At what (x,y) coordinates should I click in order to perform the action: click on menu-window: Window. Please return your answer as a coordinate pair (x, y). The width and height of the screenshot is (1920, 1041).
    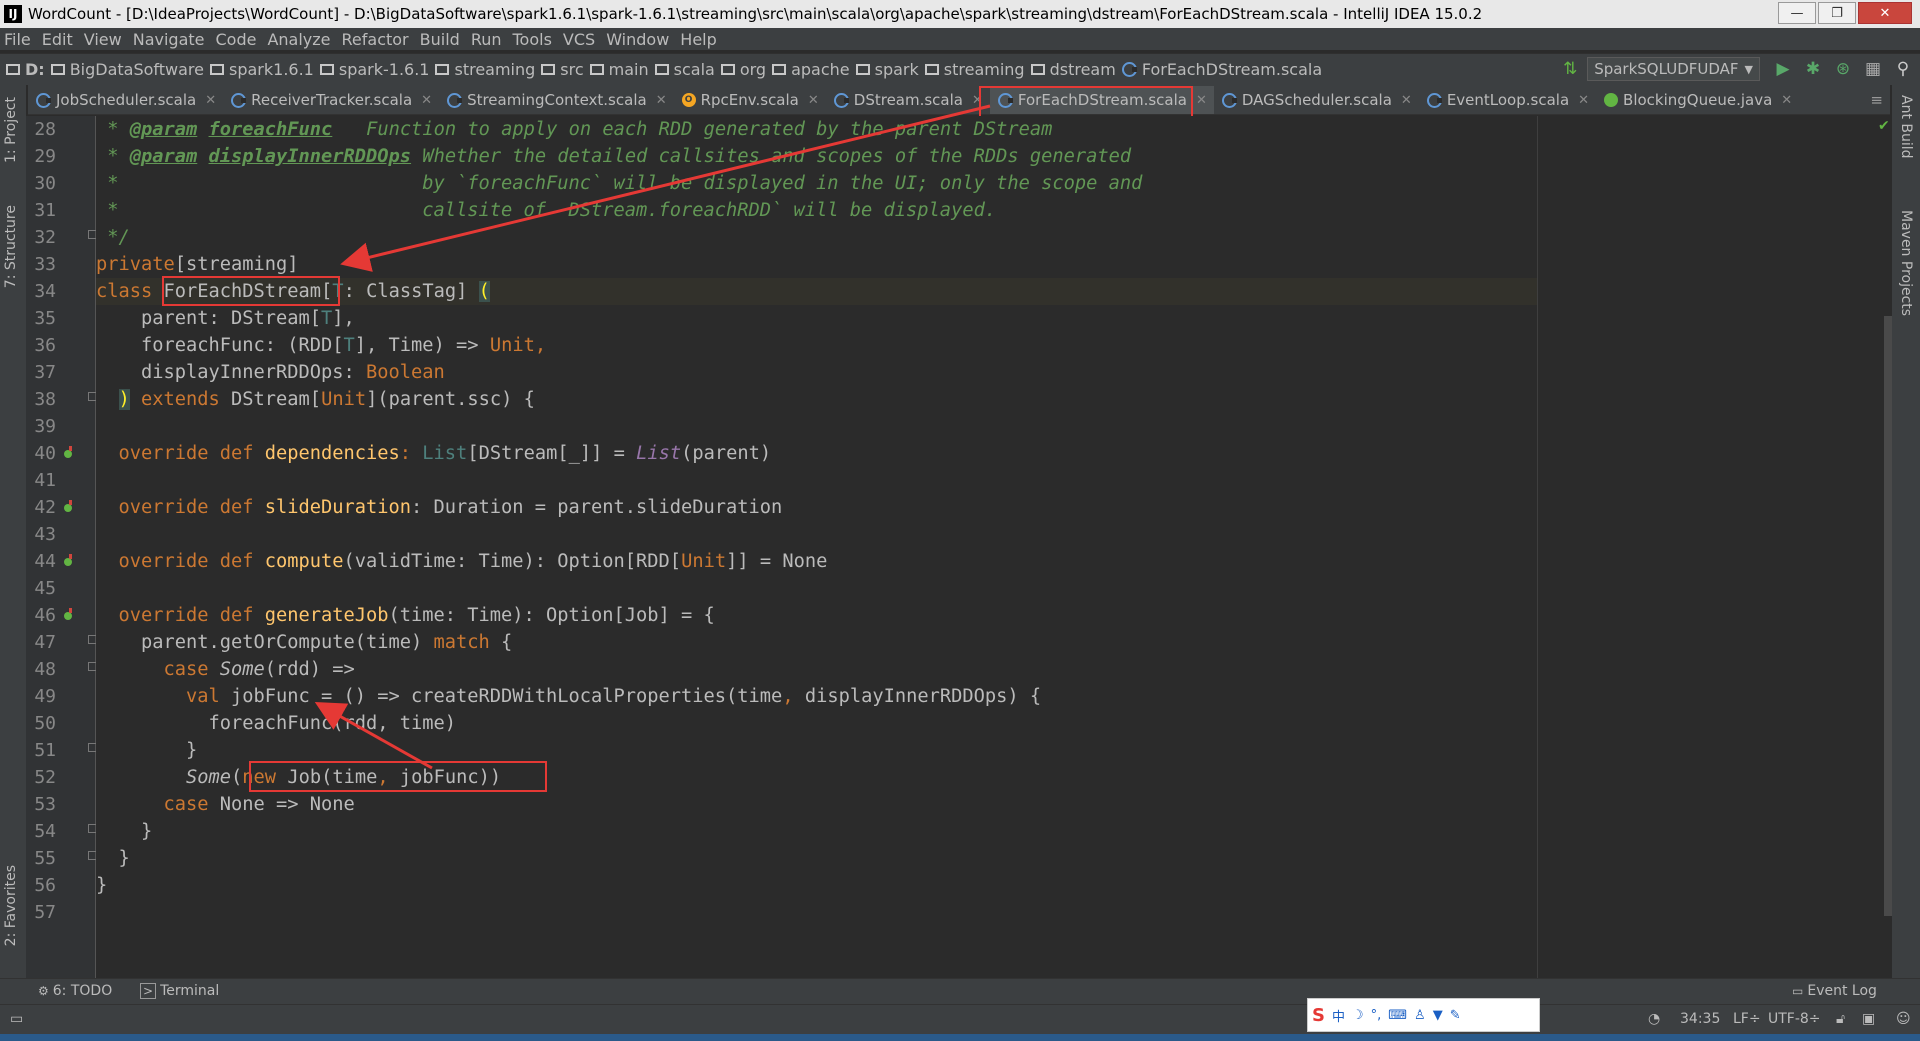
    Looking at the image, I should click on (637, 39).